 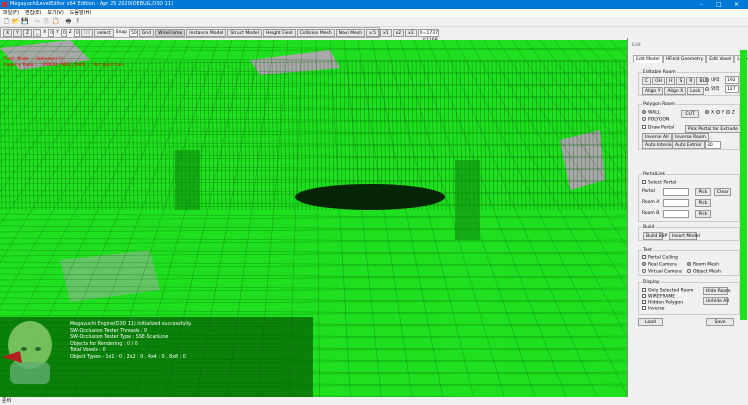 What do you see at coordinates (644, 290) in the screenshot?
I see `only-selected-room-checkbox` at bounding box center [644, 290].